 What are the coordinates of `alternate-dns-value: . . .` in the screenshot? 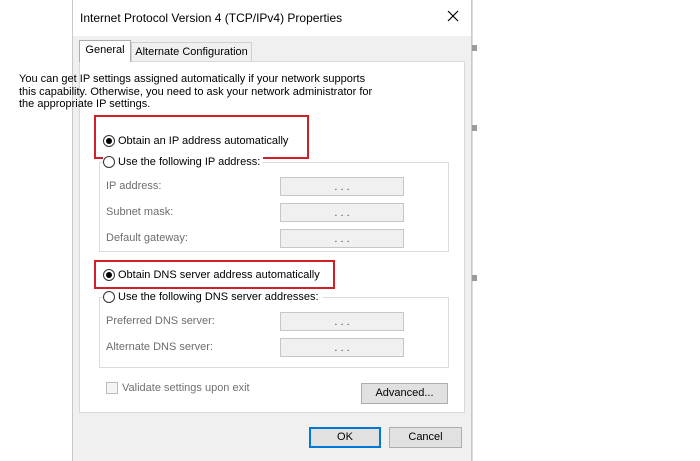 It's located at (342, 347).